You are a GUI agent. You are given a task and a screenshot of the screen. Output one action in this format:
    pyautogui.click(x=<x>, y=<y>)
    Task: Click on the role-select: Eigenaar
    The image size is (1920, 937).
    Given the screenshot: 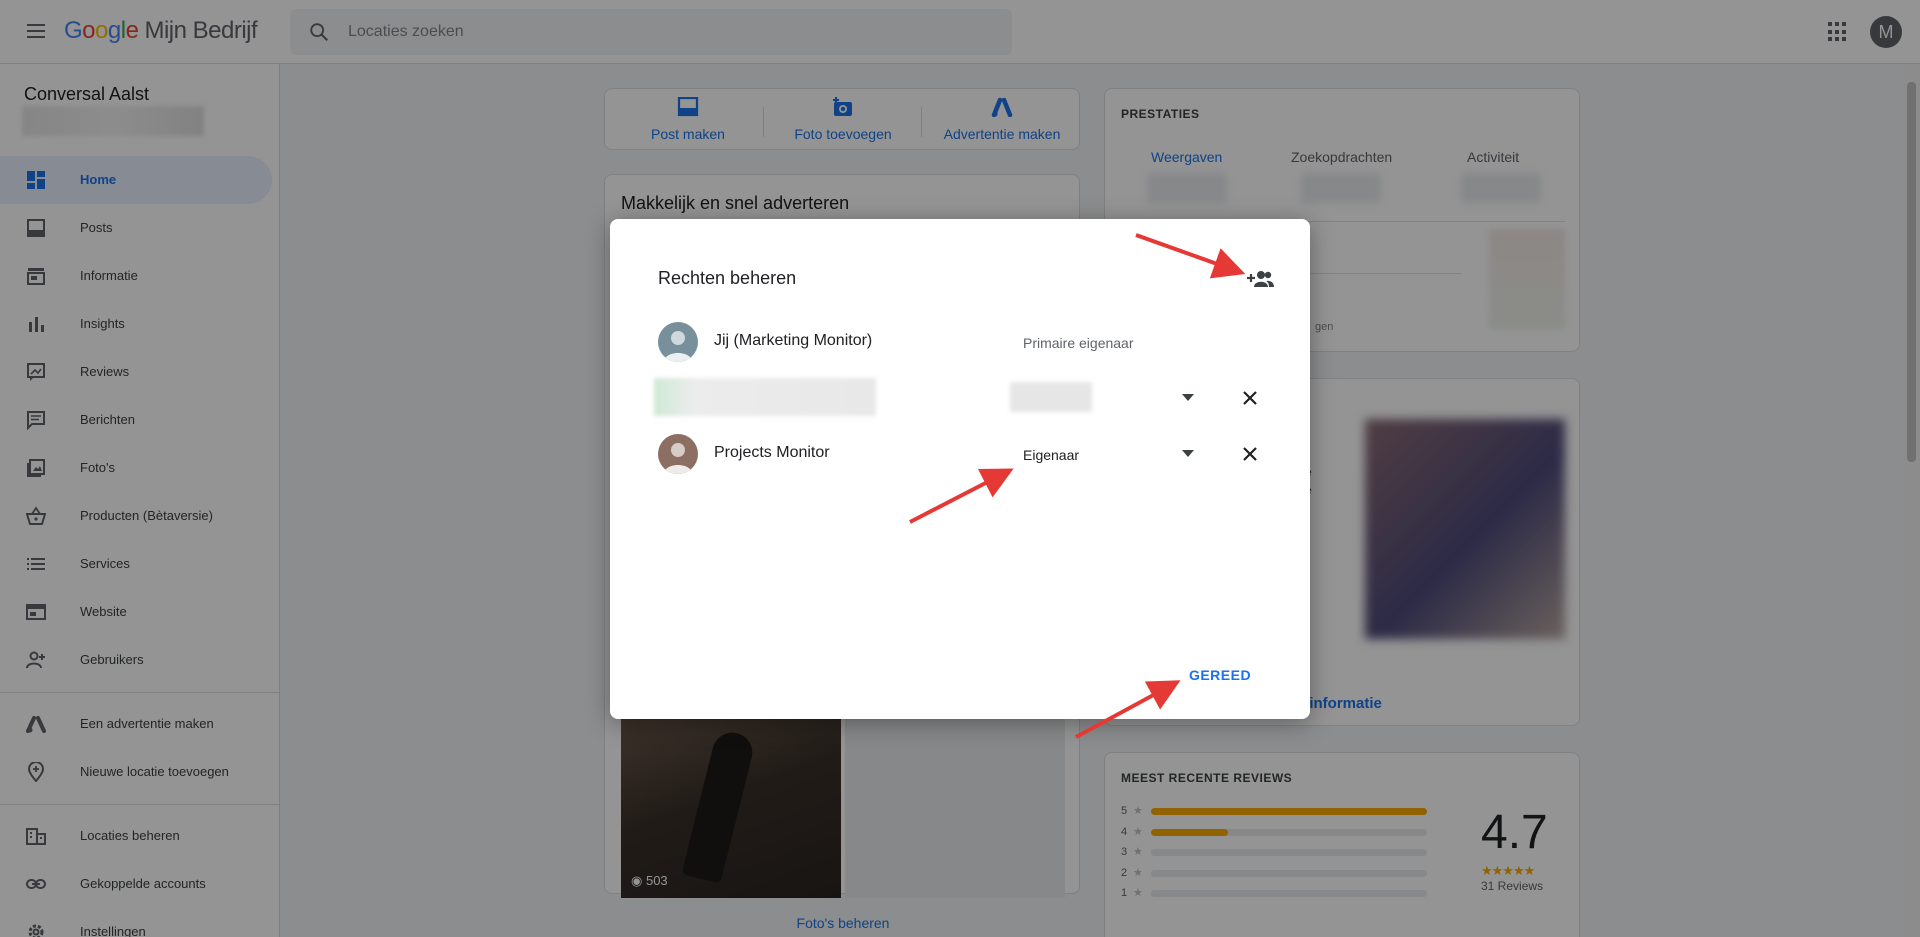 What is the action you would take?
    pyautogui.click(x=1051, y=455)
    